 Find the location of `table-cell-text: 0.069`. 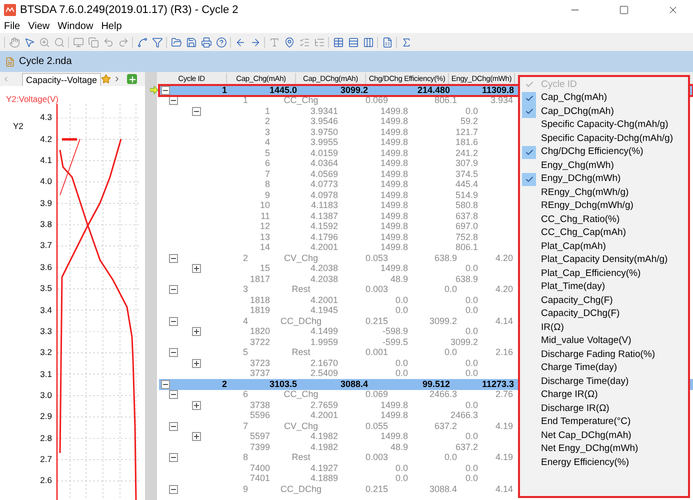

table-cell-text: 0.069 is located at coordinates (376, 394).